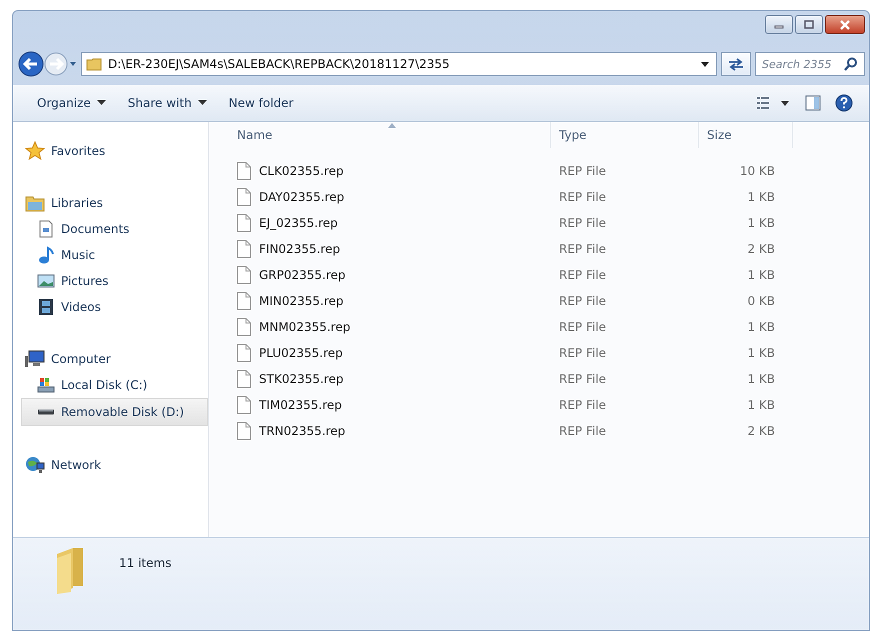 The image size is (875, 635). What do you see at coordinates (761, 301) in the screenshot?
I see `file-size: 0 KB` at bounding box center [761, 301].